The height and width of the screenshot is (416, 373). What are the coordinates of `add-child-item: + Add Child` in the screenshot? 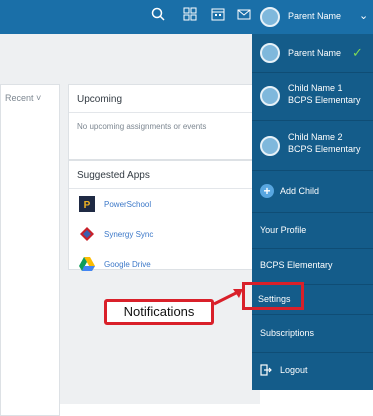 It's located at (312, 191).